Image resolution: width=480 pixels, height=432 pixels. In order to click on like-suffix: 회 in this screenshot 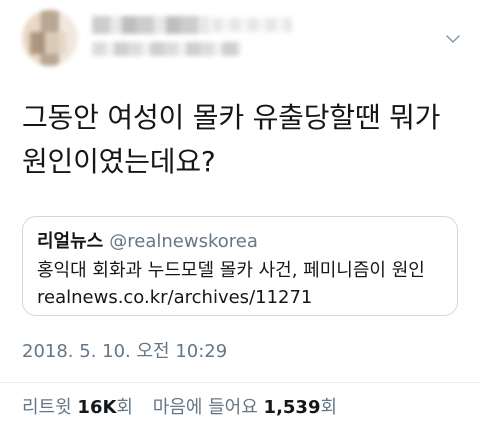, I will do `click(329, 407)`.